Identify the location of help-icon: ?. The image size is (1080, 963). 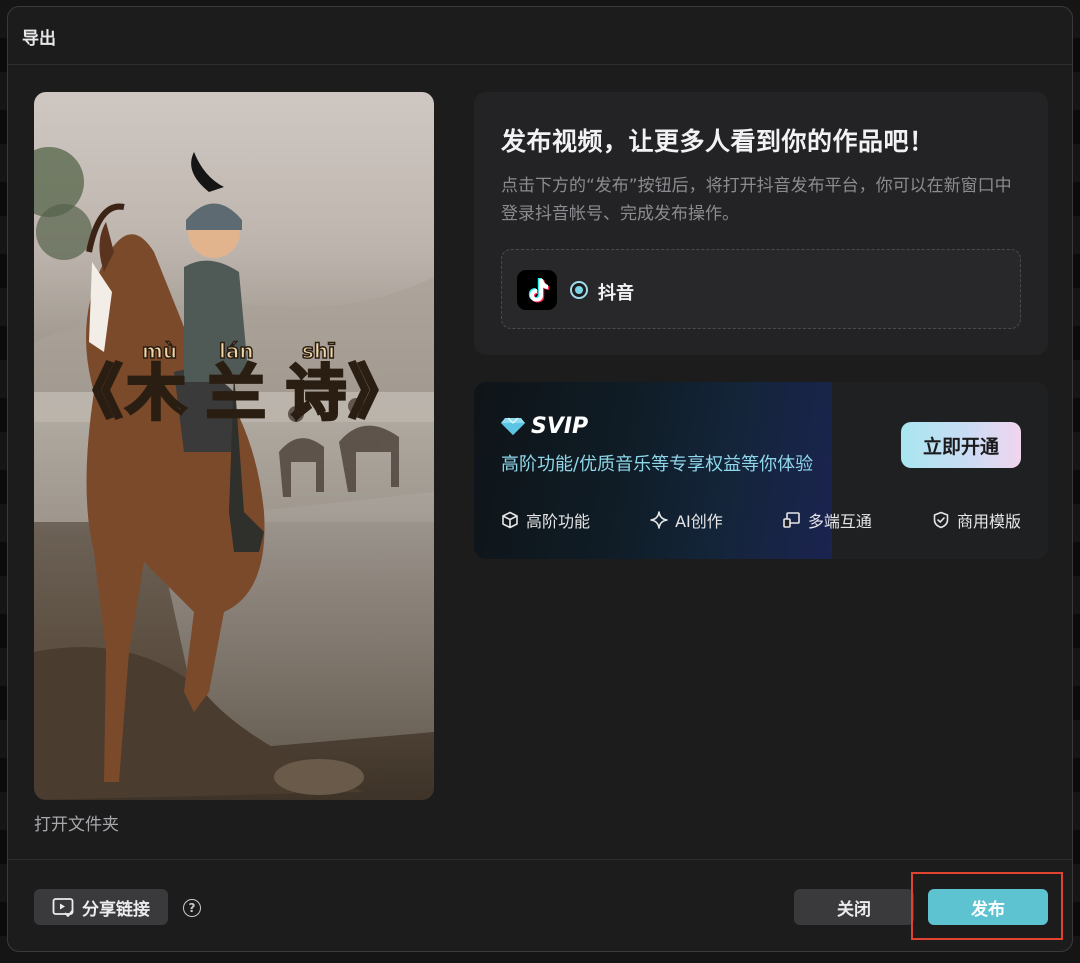
(192, 908).